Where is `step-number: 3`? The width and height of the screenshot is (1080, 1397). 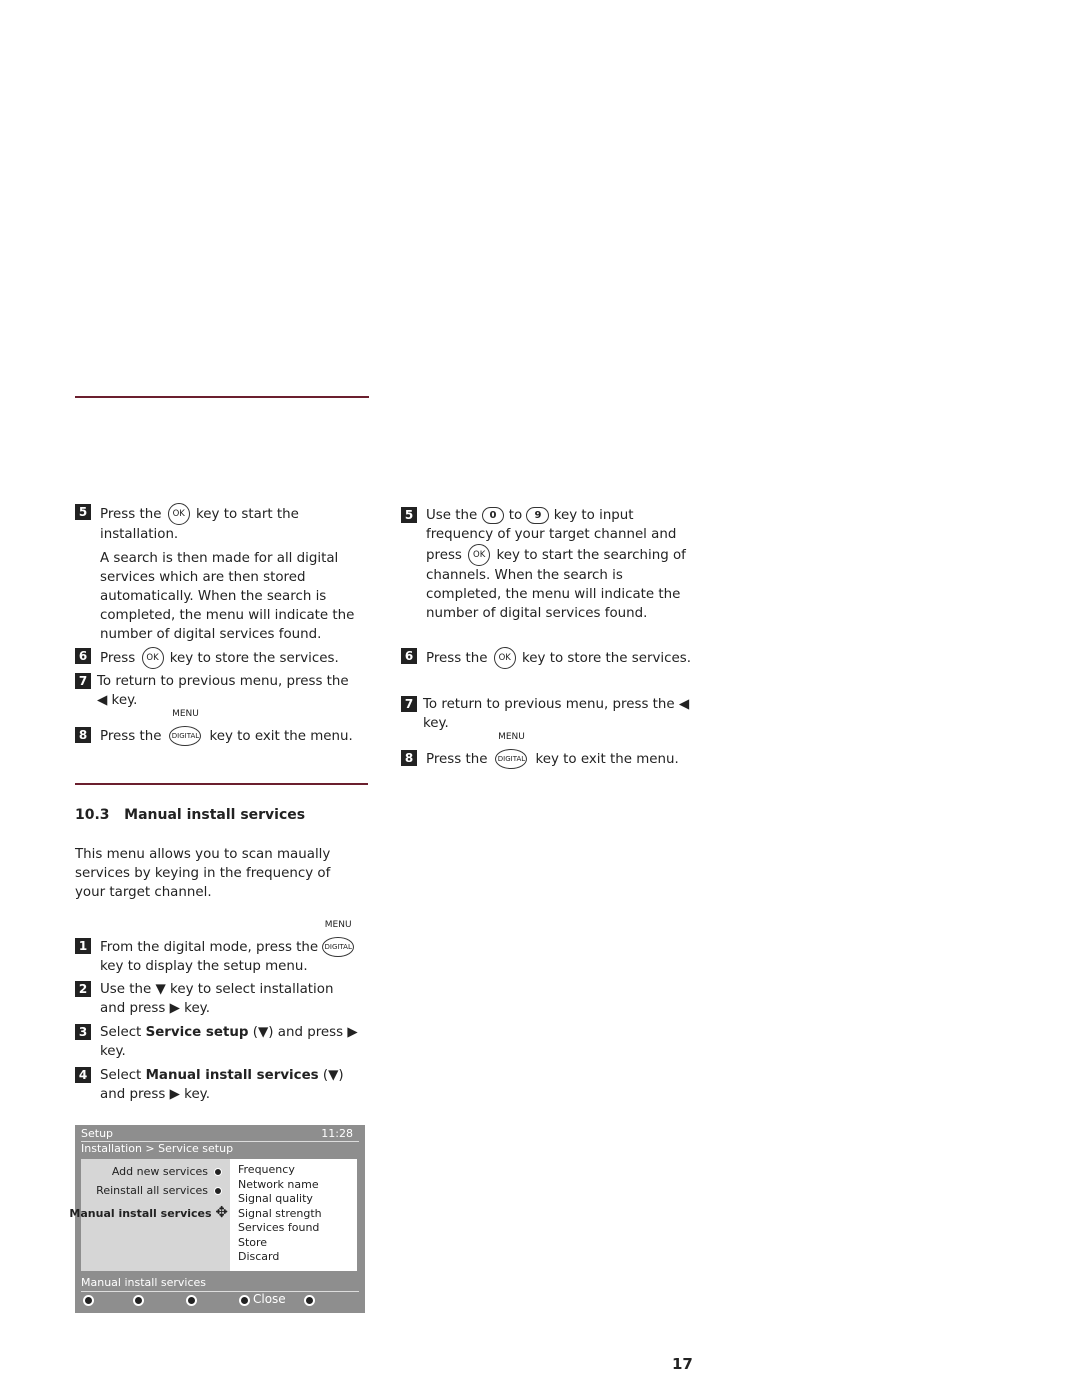 step-number: 3 is located at coordinates (83, 1032).